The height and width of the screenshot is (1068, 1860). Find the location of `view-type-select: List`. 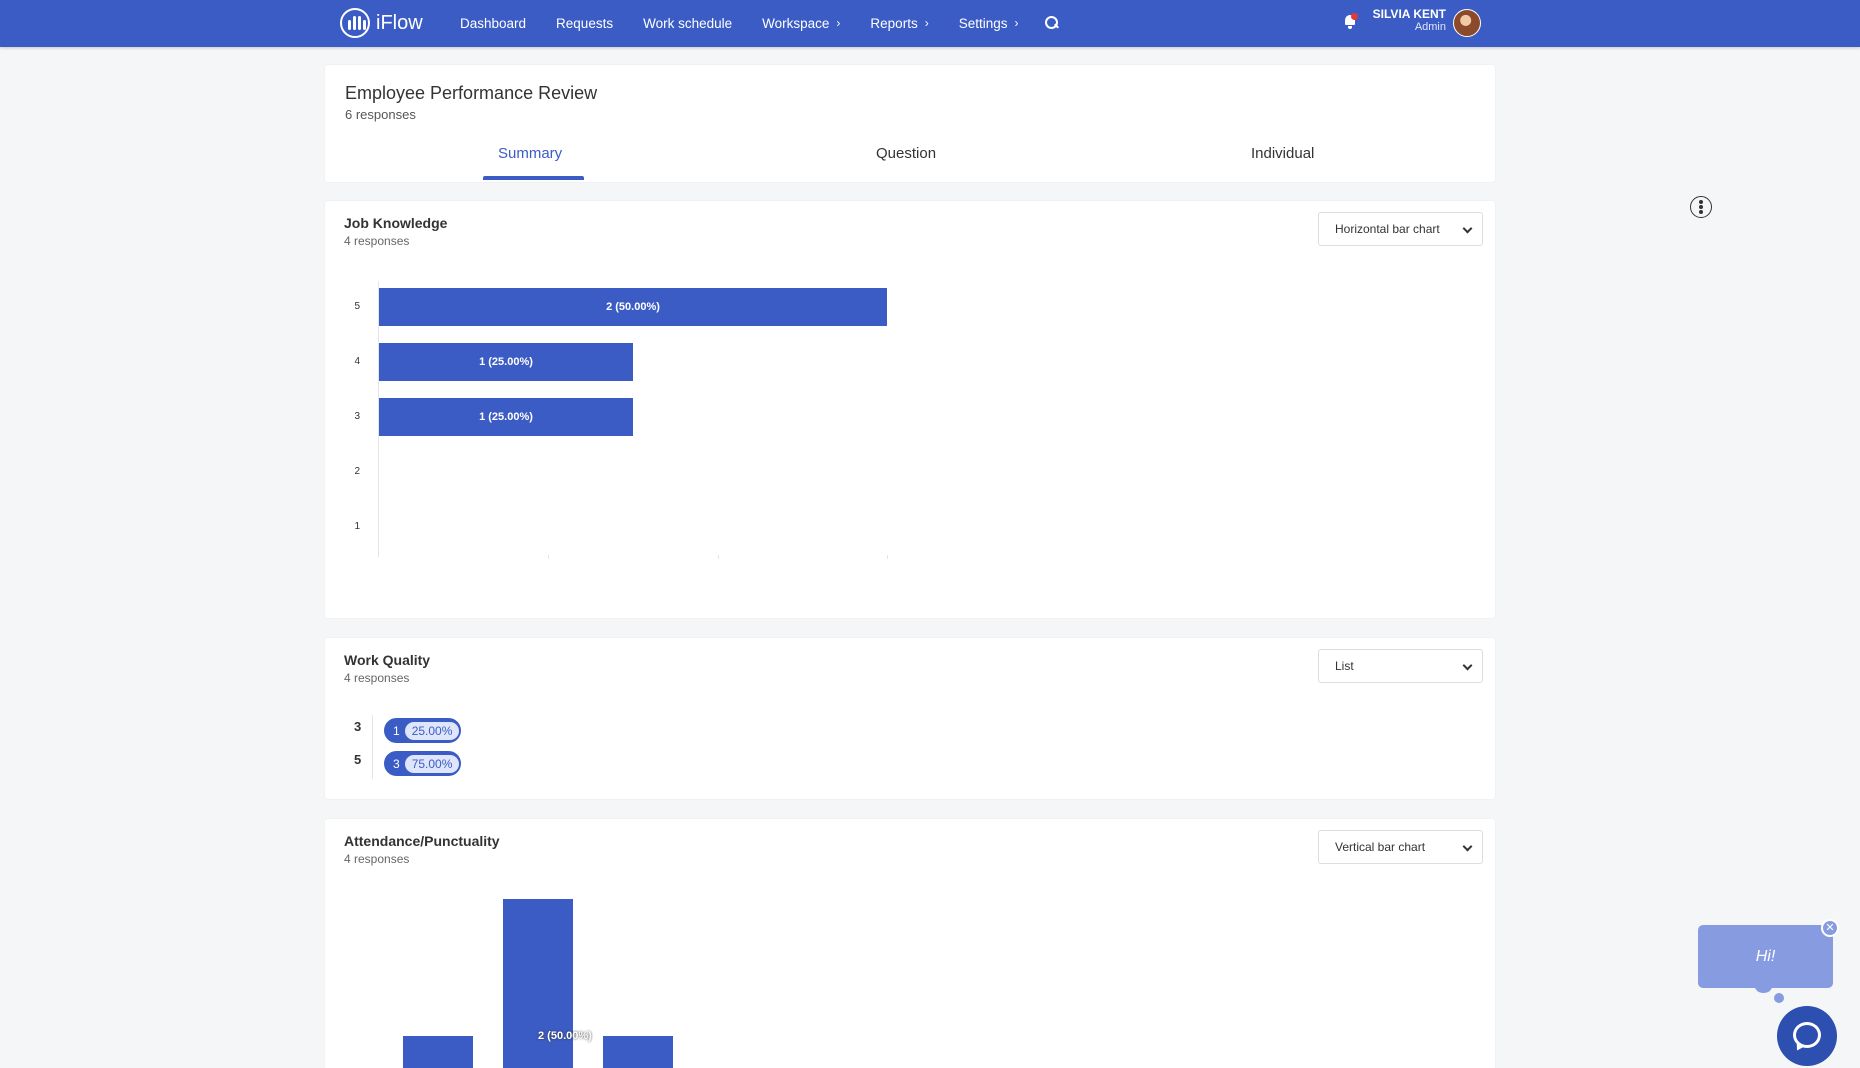

view-type-select: List is located at coordinates (1400, 666).